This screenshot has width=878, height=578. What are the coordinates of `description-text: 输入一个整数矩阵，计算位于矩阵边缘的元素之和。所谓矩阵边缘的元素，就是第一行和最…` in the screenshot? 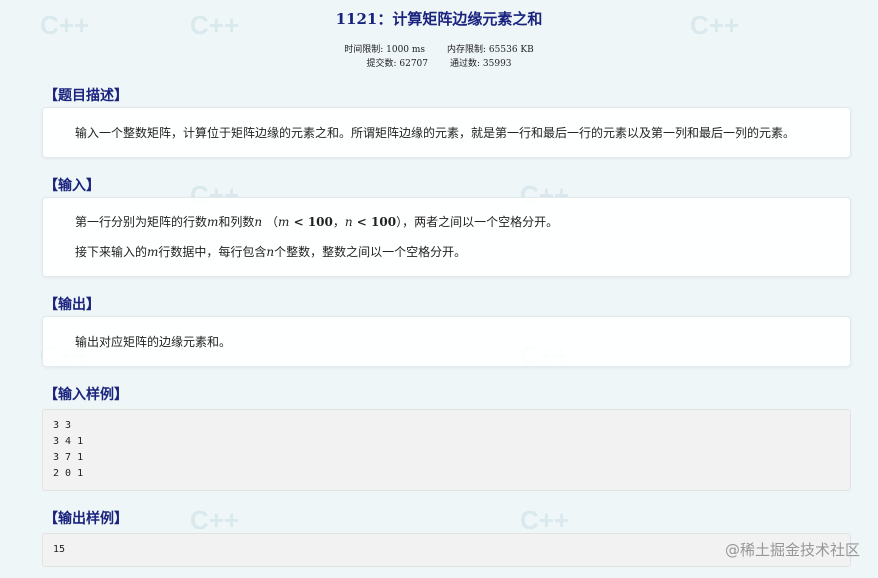 It's located at (435, 133).